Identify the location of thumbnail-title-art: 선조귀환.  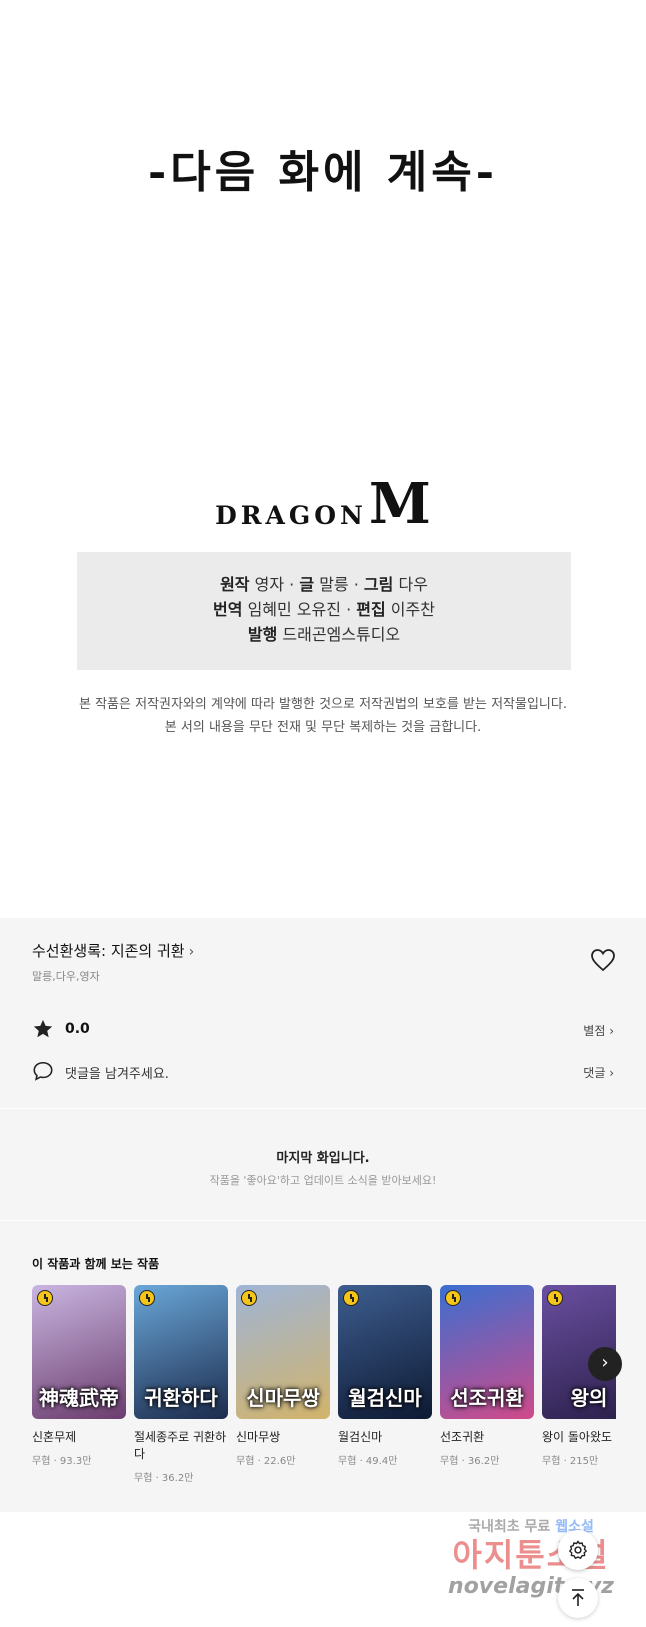
(487, 1398).